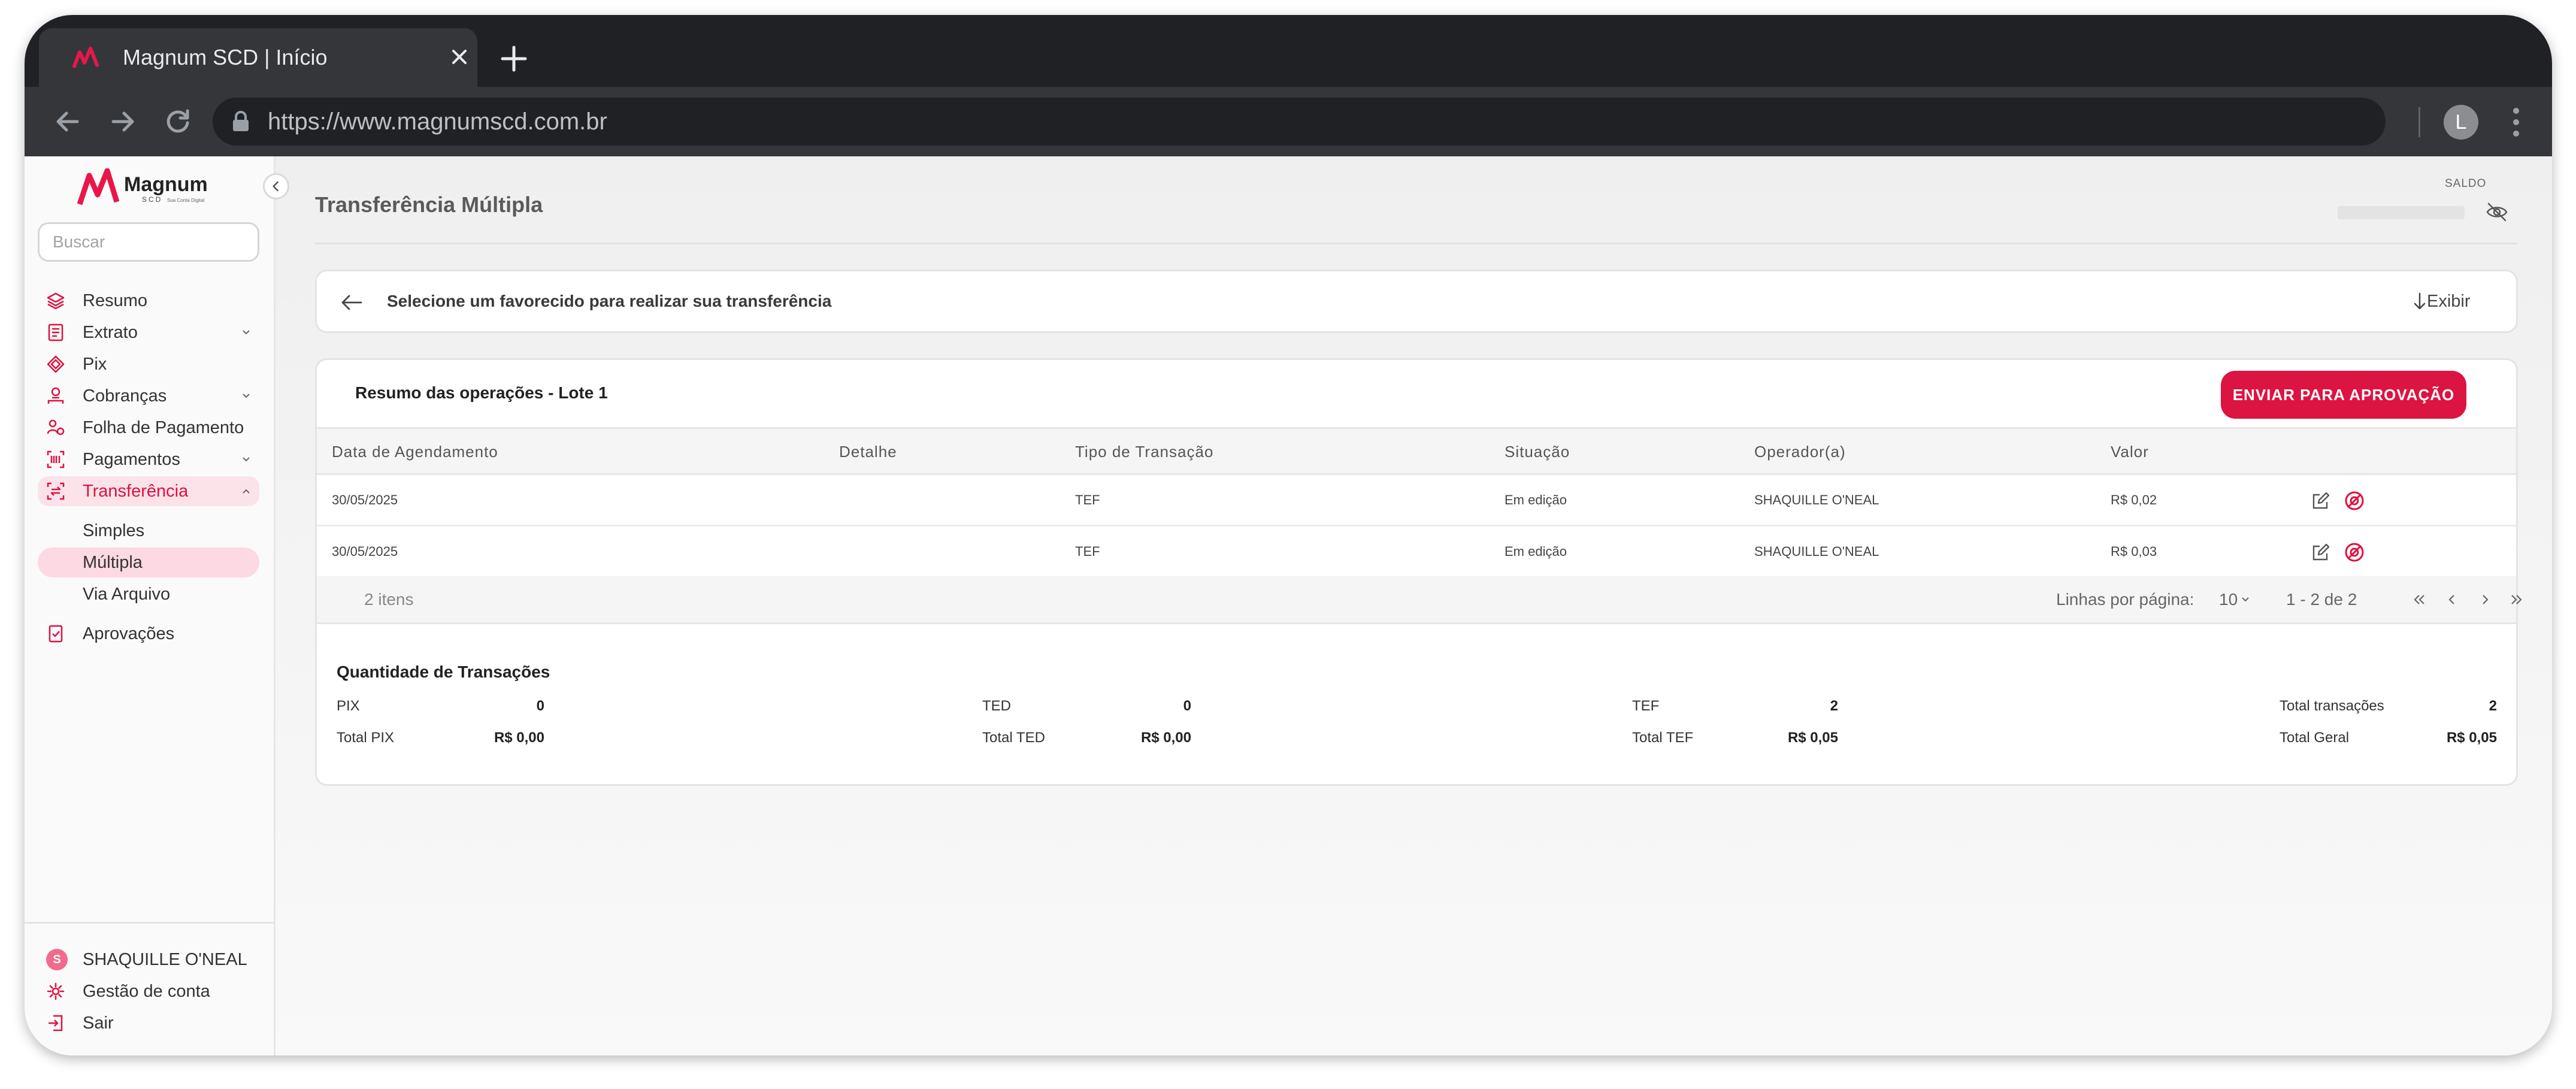 The height and width of the screenshot is (1089, 2576). Describe the element at coordinates (459, 57) in the screenshot. I see `close-tab-icon` at that location.